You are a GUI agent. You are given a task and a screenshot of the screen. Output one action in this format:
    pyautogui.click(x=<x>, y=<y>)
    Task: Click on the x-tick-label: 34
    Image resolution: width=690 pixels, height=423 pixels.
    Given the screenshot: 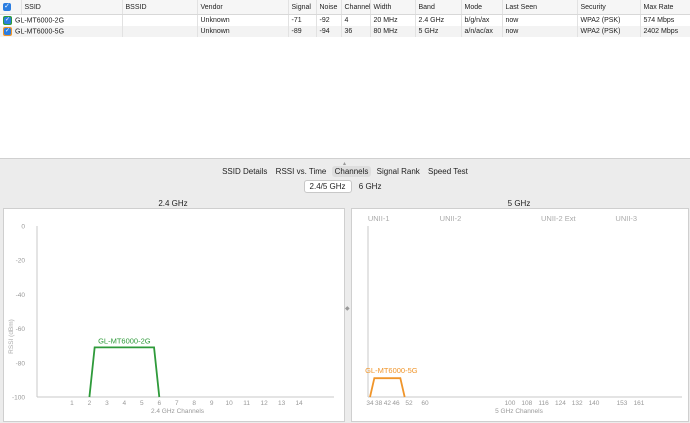 What is the action you would take?
    pyautogui.click(x=370, y=403)
    